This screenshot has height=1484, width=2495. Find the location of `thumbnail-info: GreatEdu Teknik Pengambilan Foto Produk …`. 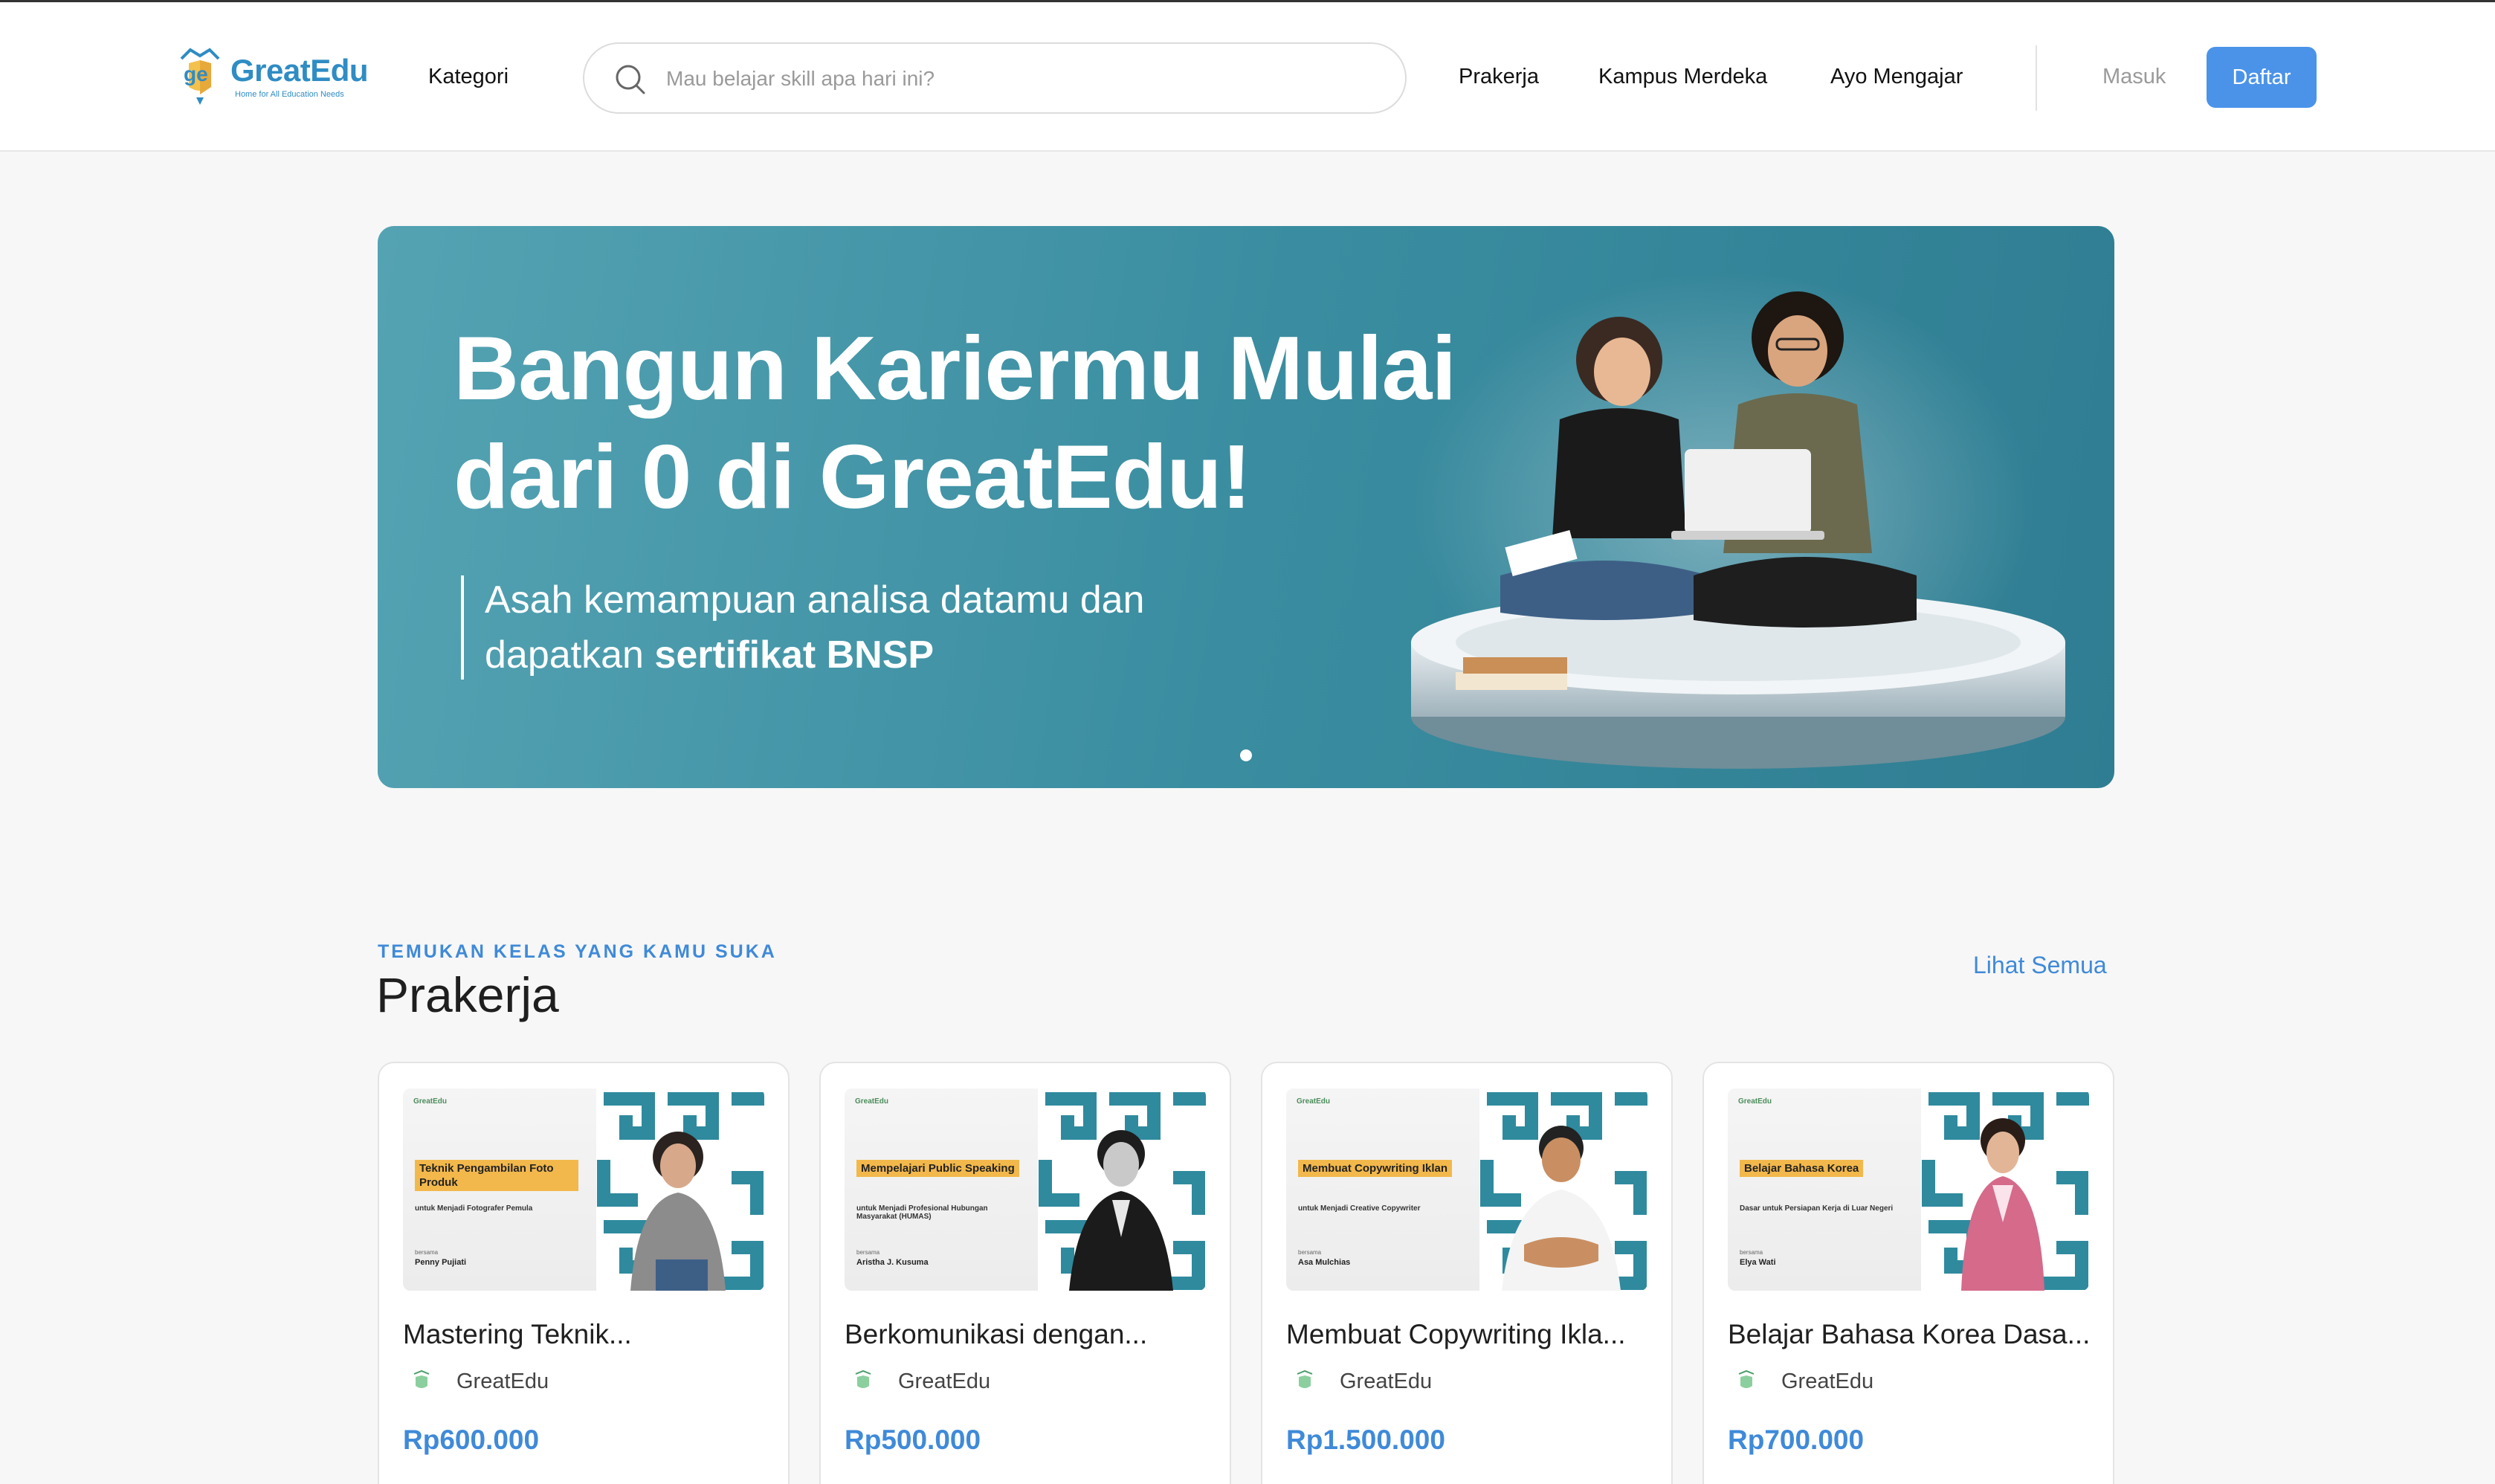

thumbnail-info: GreatEdu Teknik Pengambilan Foto Produk … is located at coordinates (501, 1189).